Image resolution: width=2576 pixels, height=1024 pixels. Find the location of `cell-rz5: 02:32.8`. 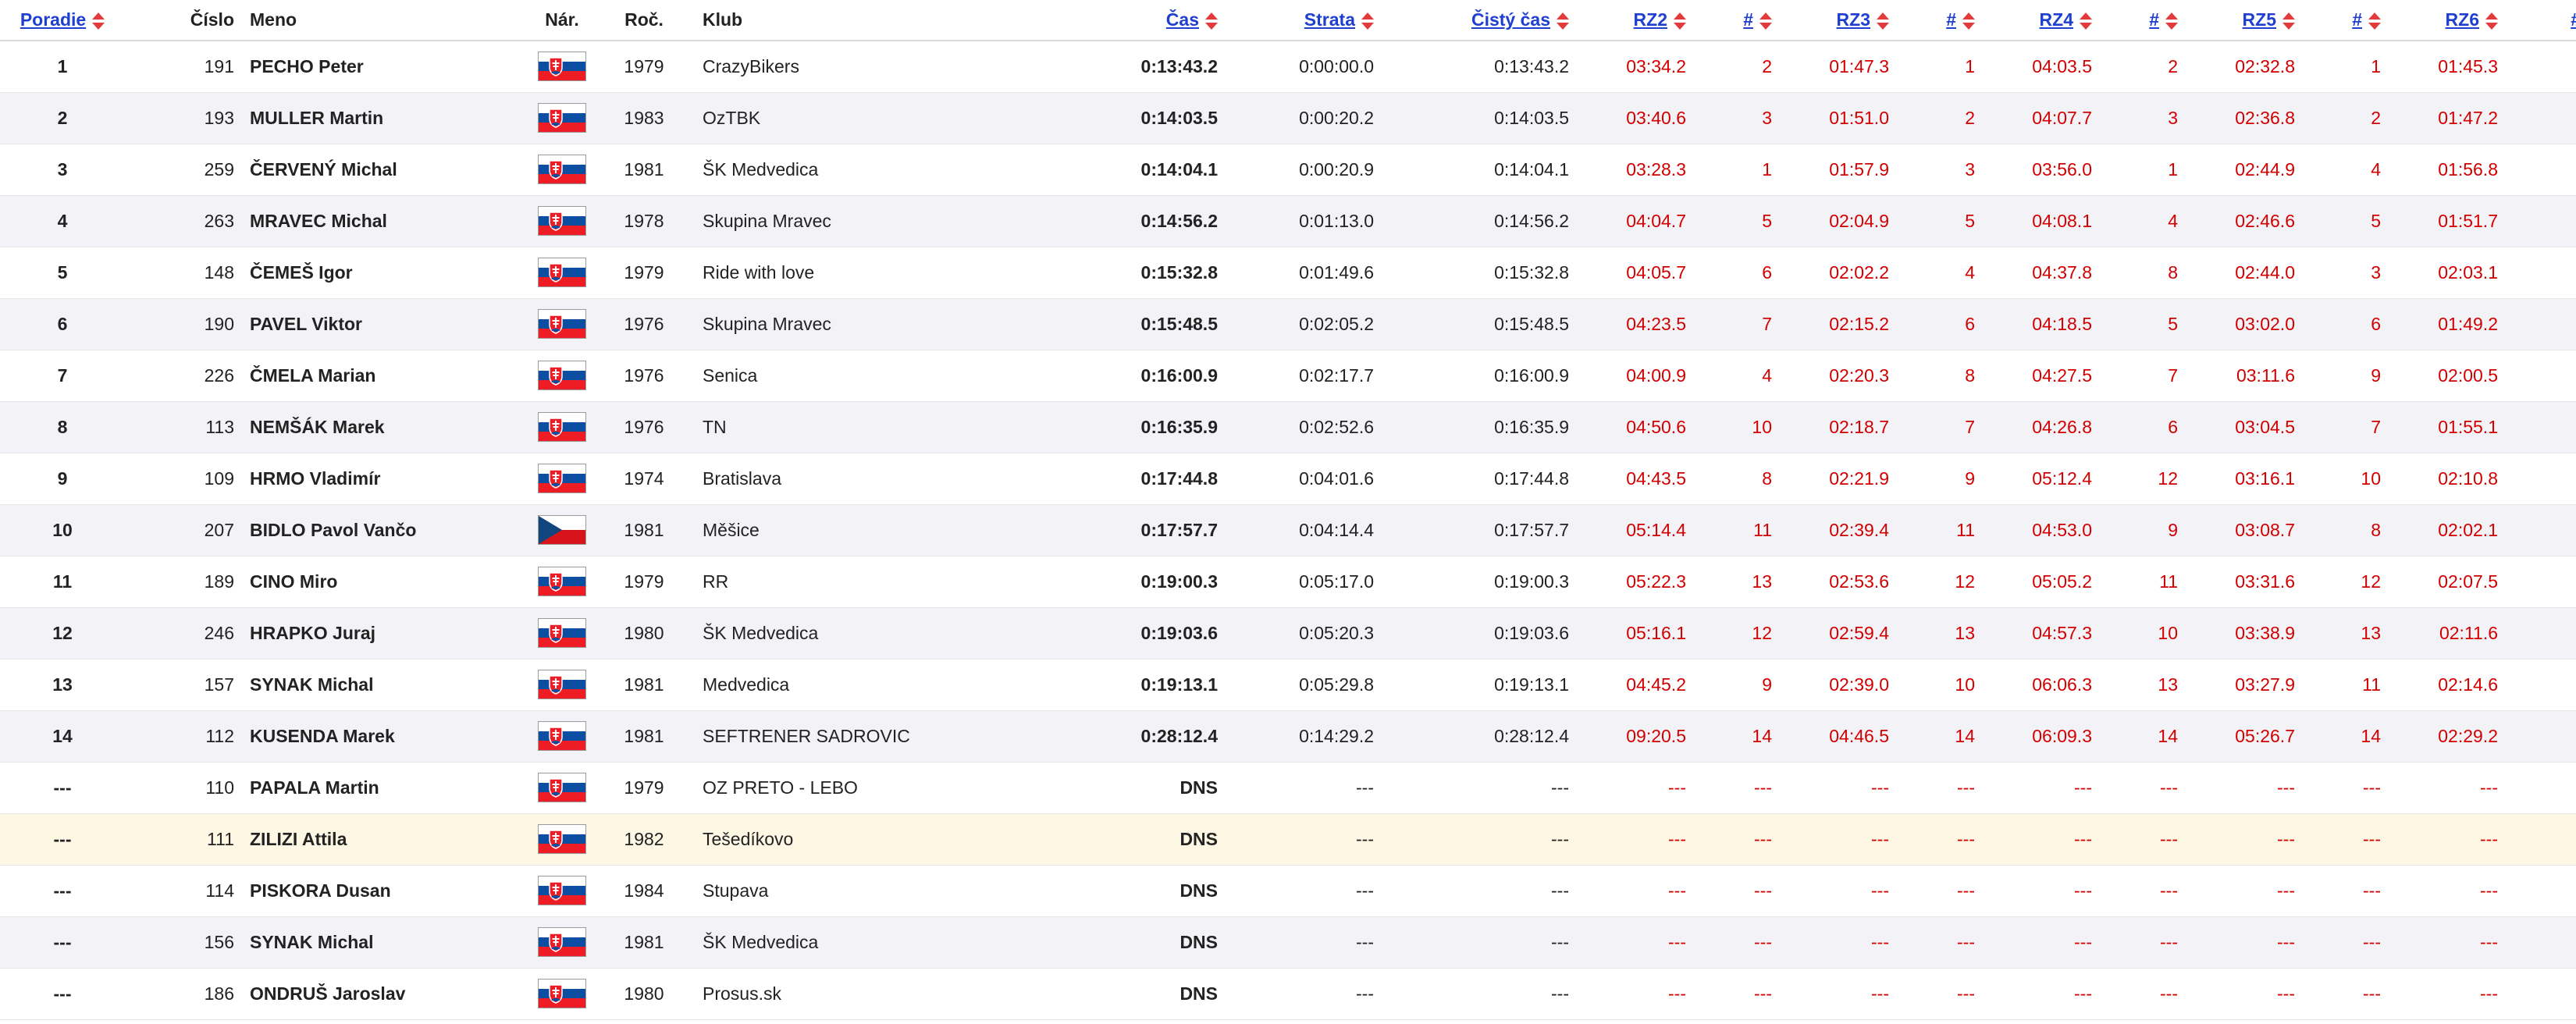

cell-rz5: 02:32.8 is located at coordinates (2265, 65).